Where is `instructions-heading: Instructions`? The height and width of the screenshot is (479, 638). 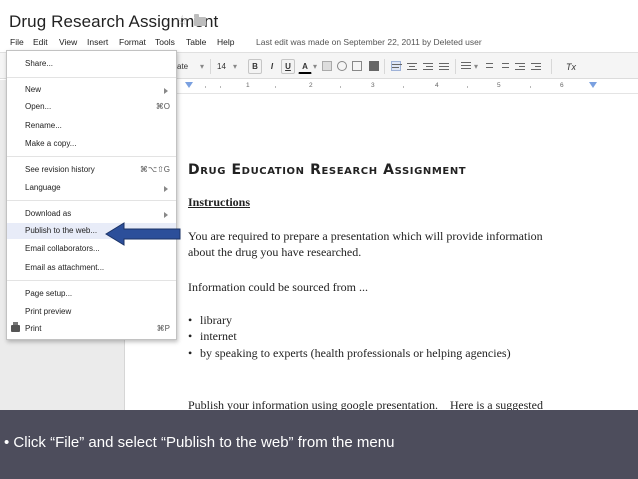 instructions-heading: Instructions is located at coordinates (219, 202).